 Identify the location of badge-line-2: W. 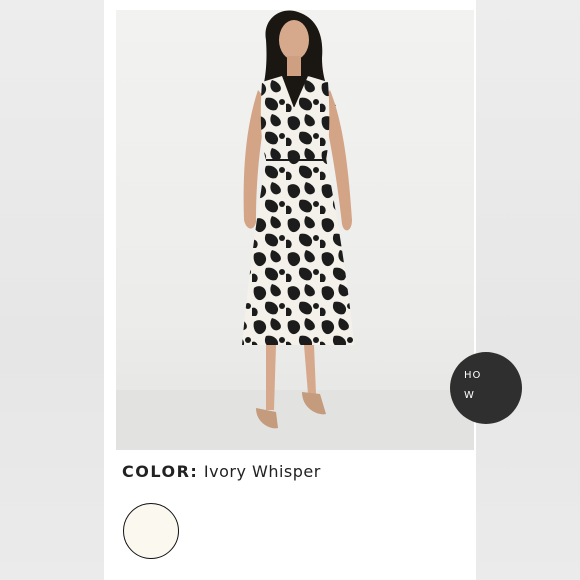
(469, 395).